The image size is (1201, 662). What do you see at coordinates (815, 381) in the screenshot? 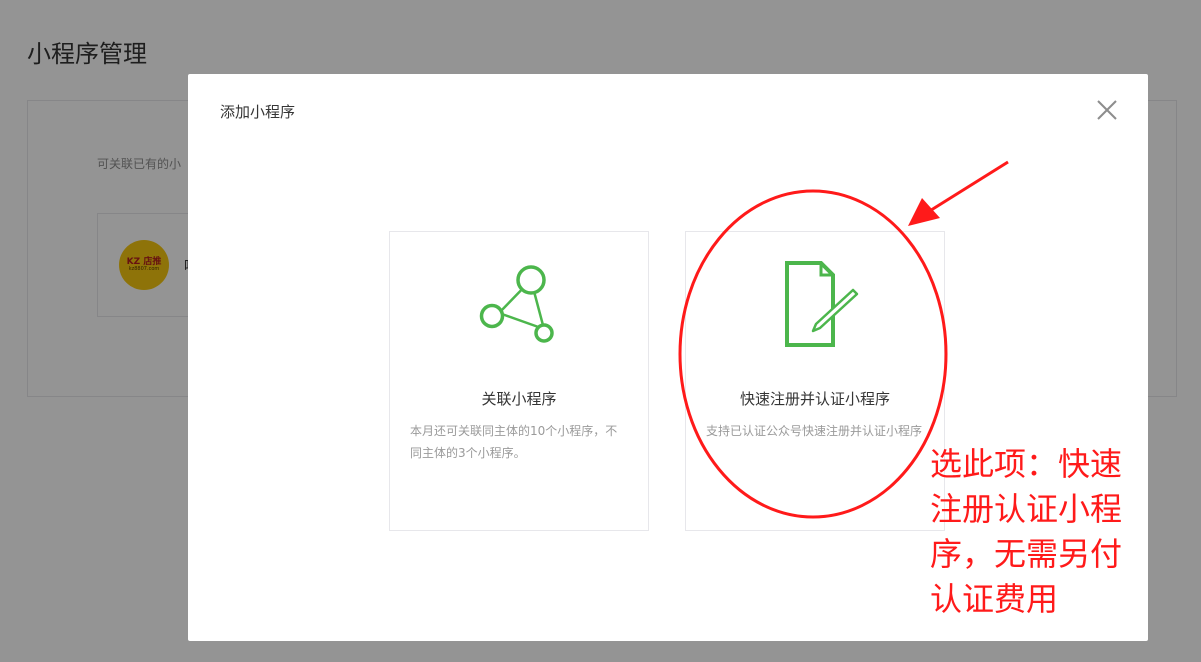
I see `quick-register-option: 快速注册并认证小程序 支持已认证公众号快速注册并认证小程序` at bounding box center [815, 381].